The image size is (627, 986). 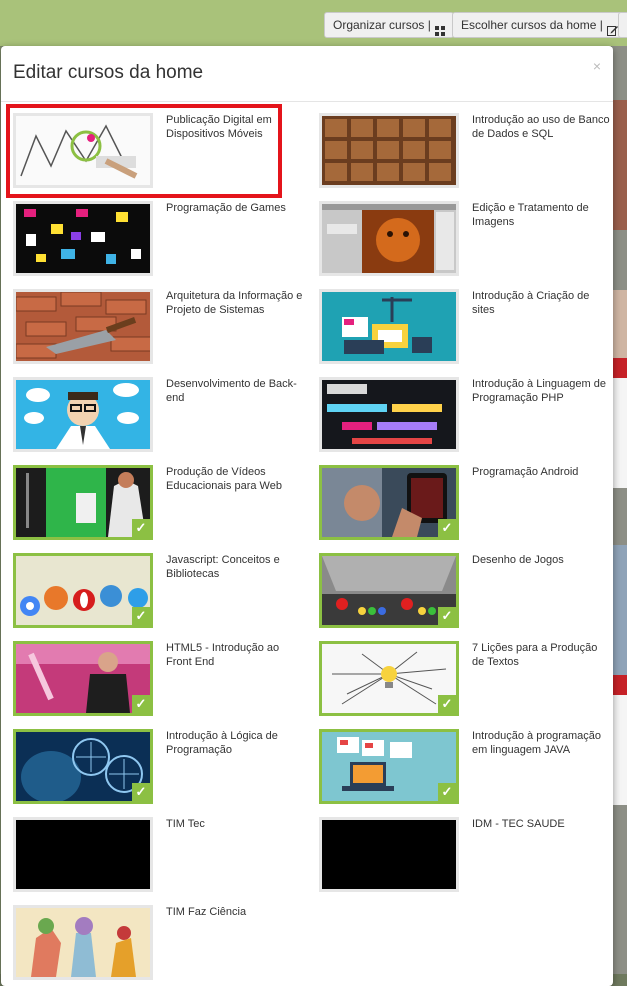 What do you see at coordinates (231, 391) in the screenshot?
I see `course-title: Desenvolvimento de Back-end` at bounding box center [231, 391].